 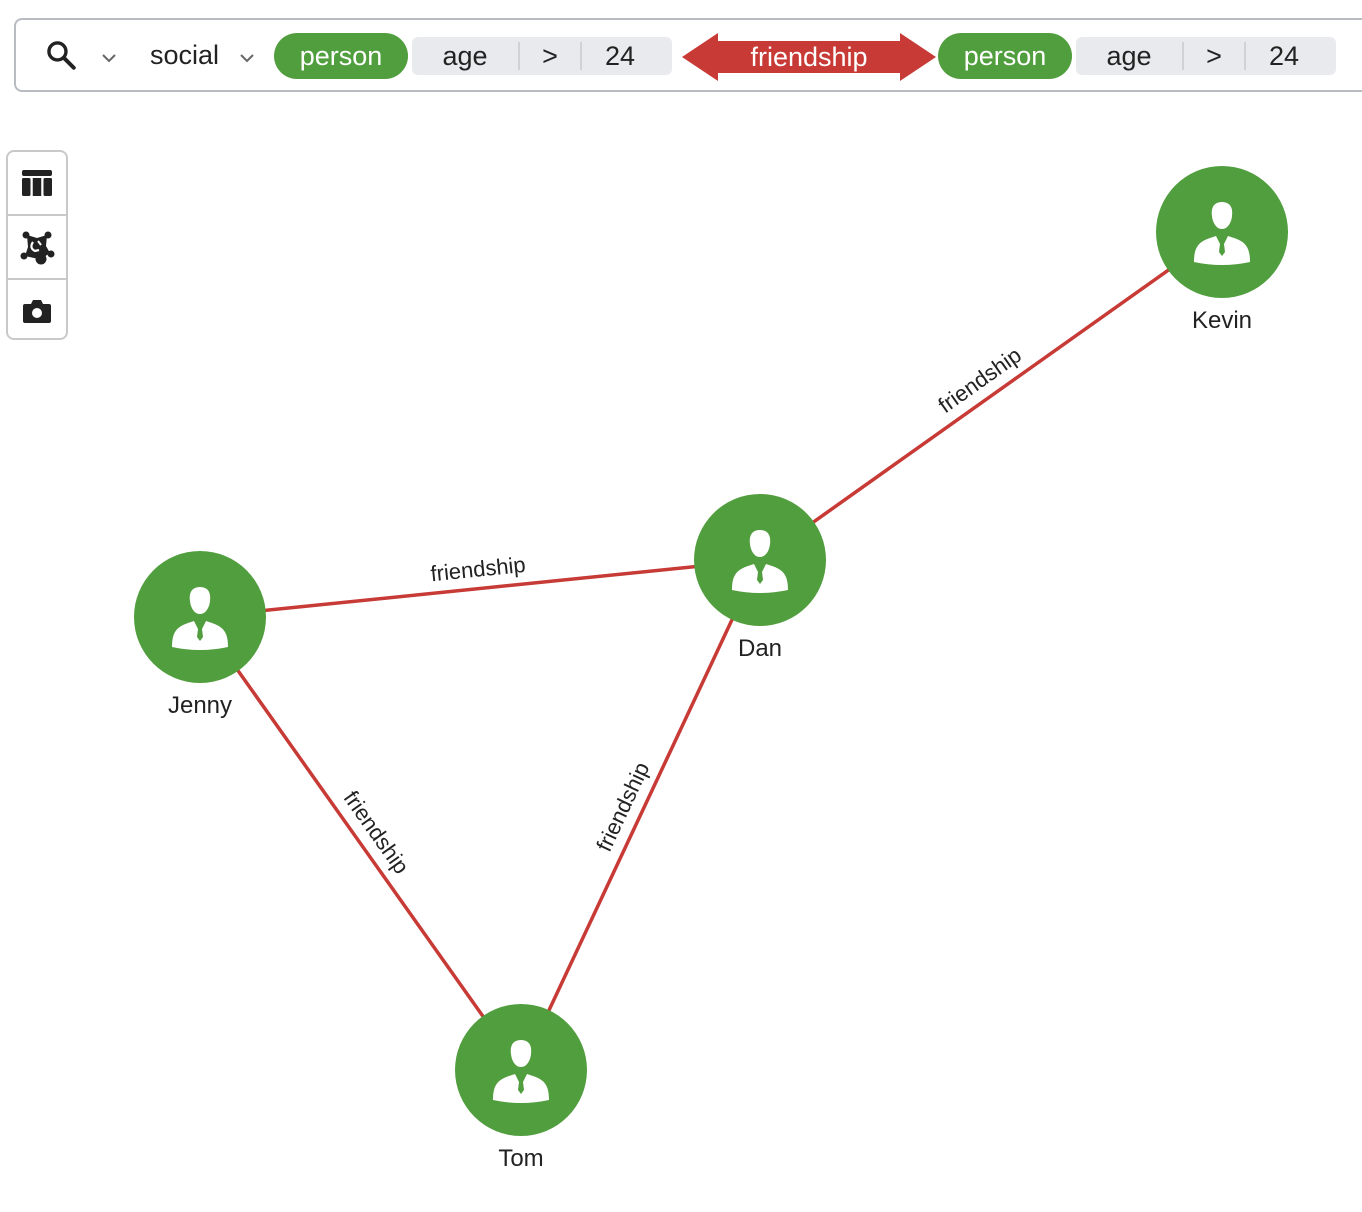 I want to click on database-selector: social, so click(x=184, y=55).